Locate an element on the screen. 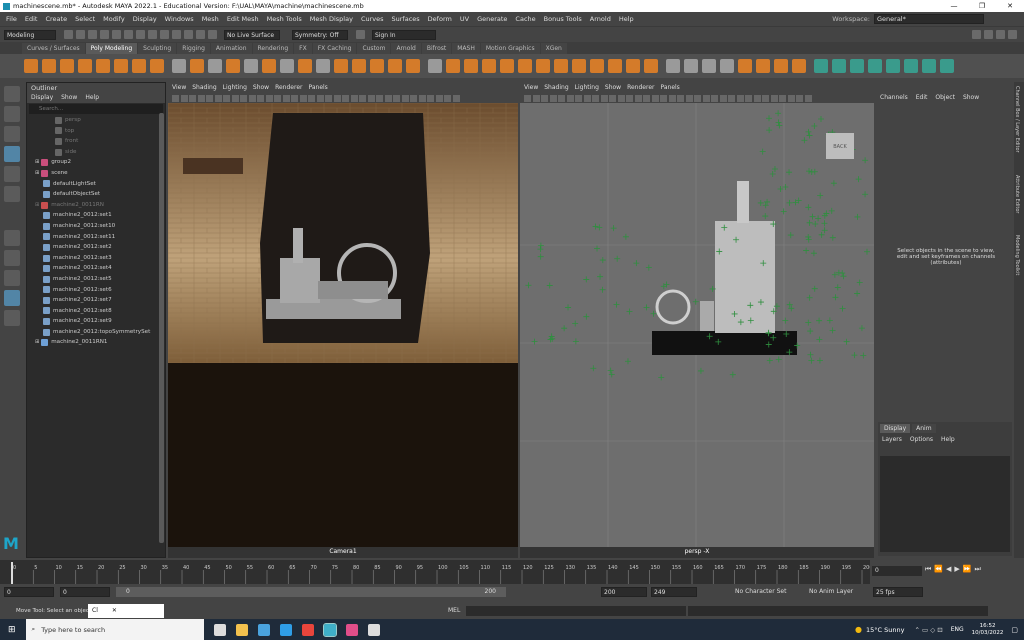 This screenshot has height=640, width=1024. shelf-tab-fx-caching: FX Caching is located at coordinates (334, 48).